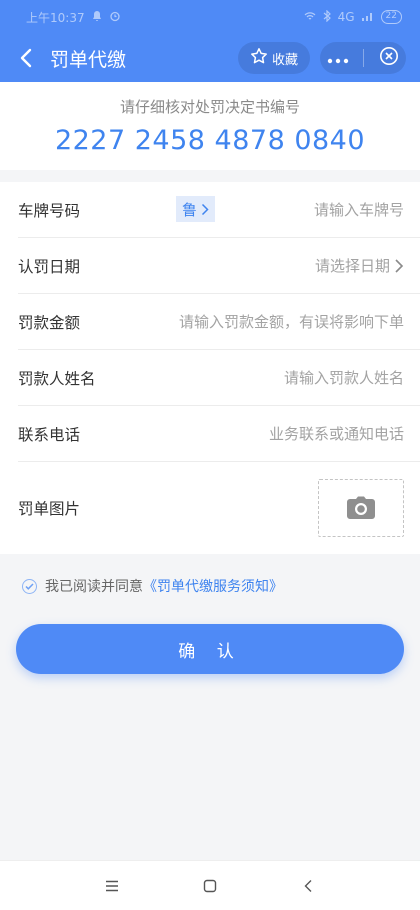  Describe the element at coordinates (259, 58) in the screenshot. I see `star-icon` at that location.